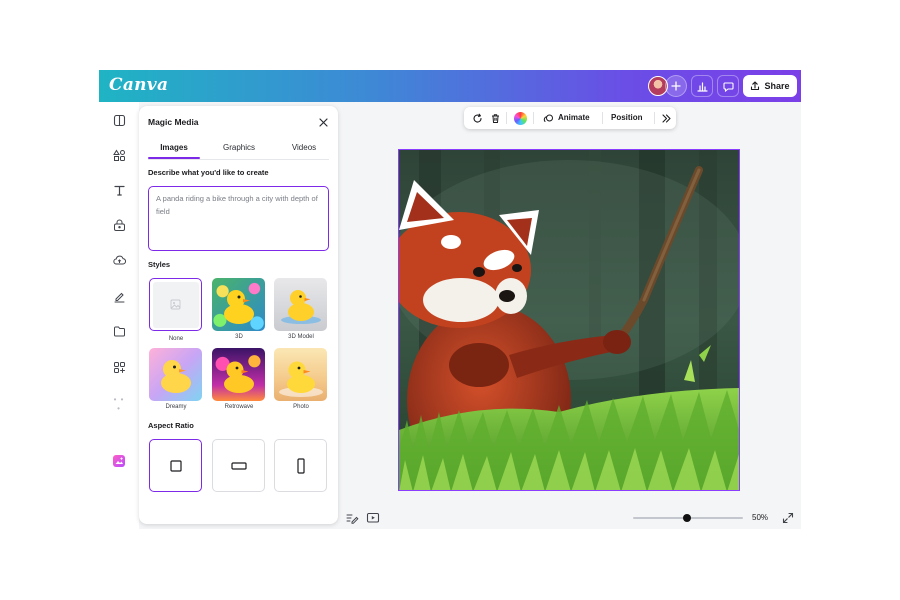 The width and height of the screenshot is (900, 600). I want to click on add-collaborator-button, so click(676, 86).